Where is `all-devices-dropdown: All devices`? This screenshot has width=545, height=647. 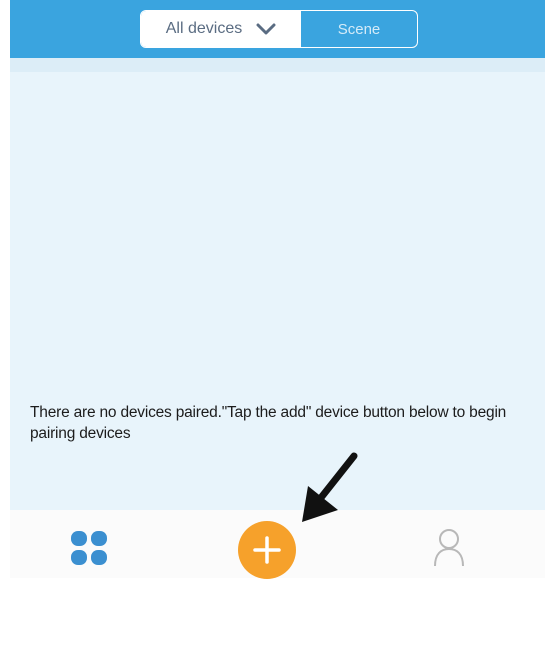 all-devices-dropdown: All devices is located at coordinates (221, 29).